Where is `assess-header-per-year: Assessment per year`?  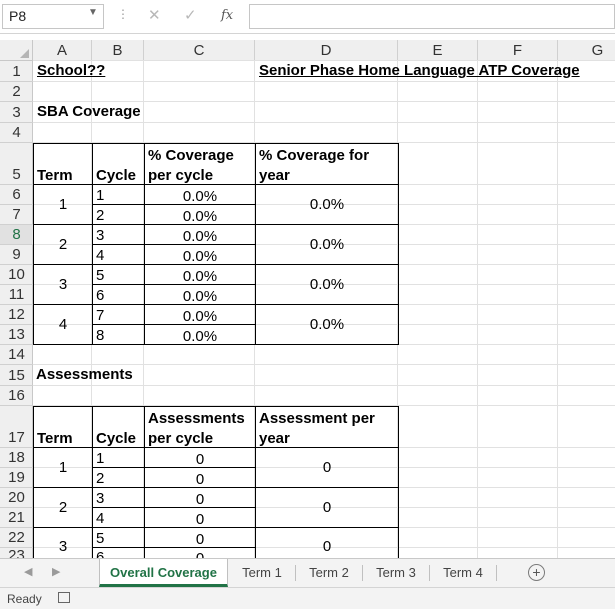 assess-header-per-year: Assessment per year is located at coordinates (327, 427).